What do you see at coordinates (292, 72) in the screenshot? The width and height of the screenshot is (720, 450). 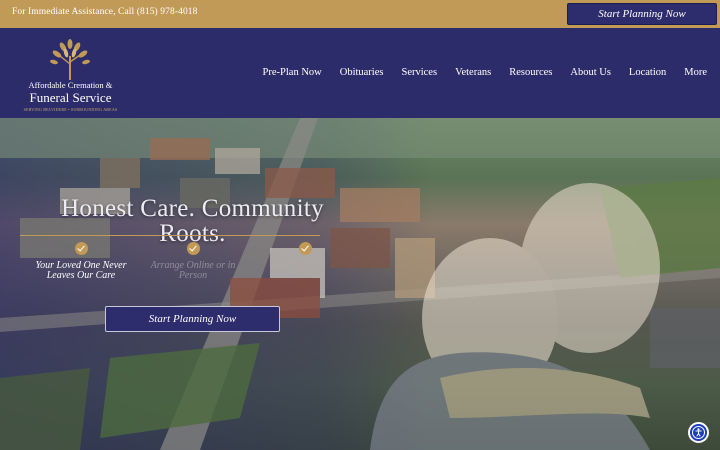 I see `nav-item-pre-plan: Pre-Plan Now` at bounding box center [292, 72].